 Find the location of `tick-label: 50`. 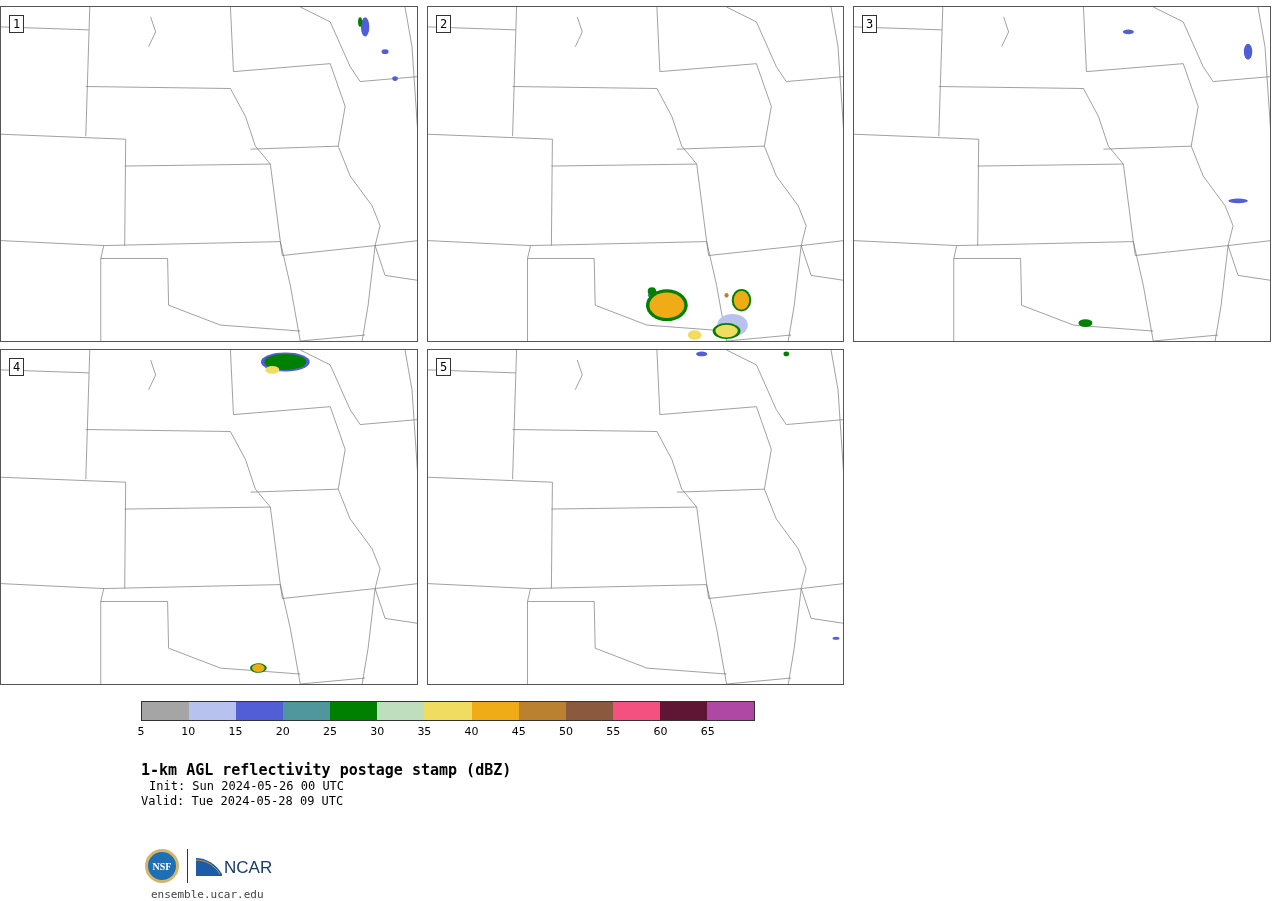

tick-label: 50 is located at coordinates (566, 731).